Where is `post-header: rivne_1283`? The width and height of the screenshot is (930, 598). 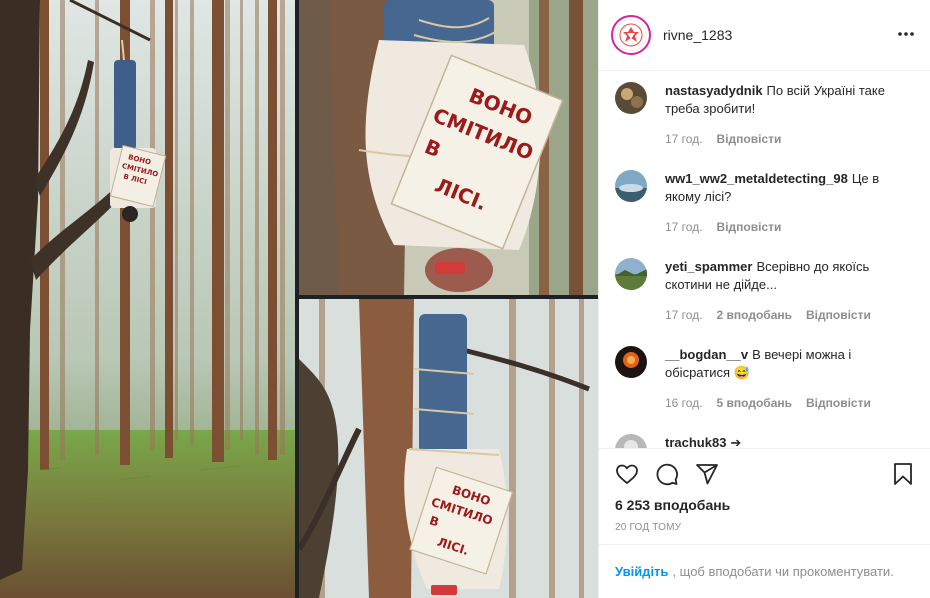
post-header: rivne_1283 is located at coordinates (764, 35).